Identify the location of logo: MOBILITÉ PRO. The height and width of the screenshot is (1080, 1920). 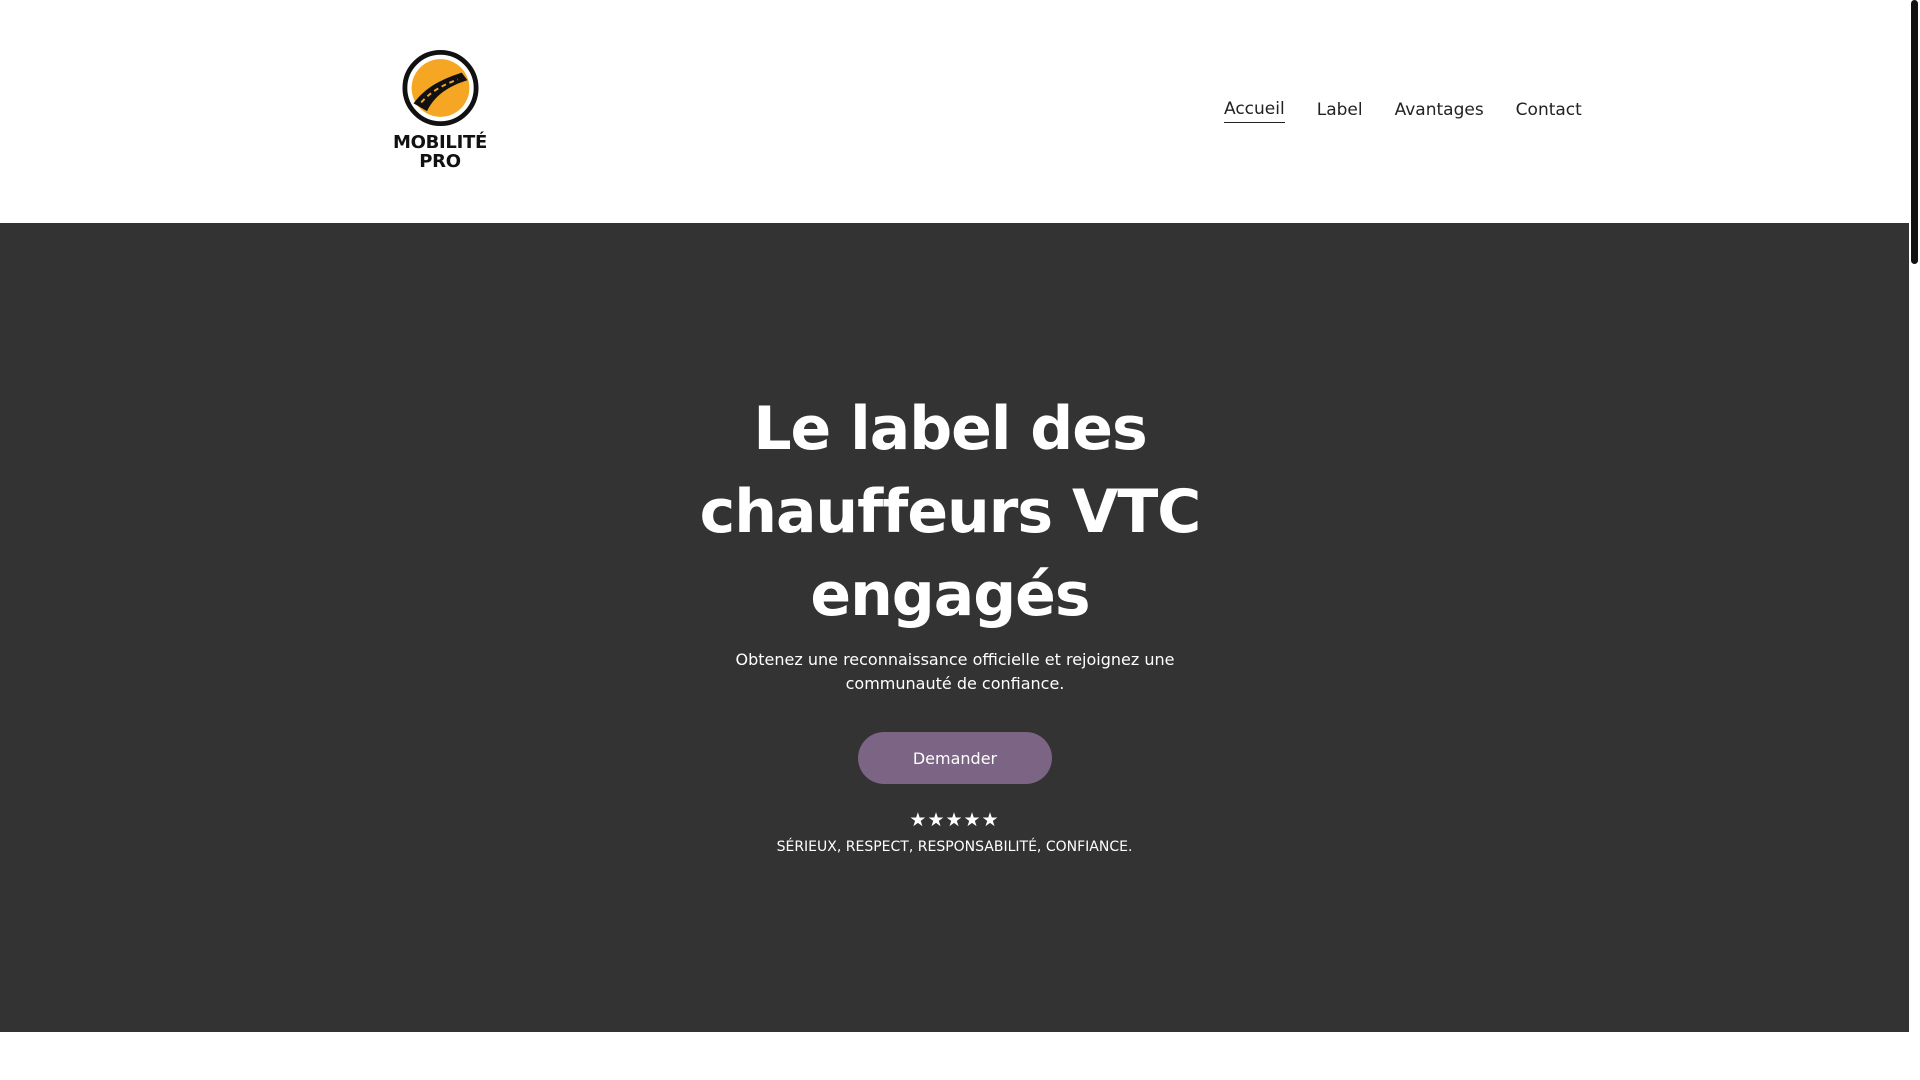
(440, 111).